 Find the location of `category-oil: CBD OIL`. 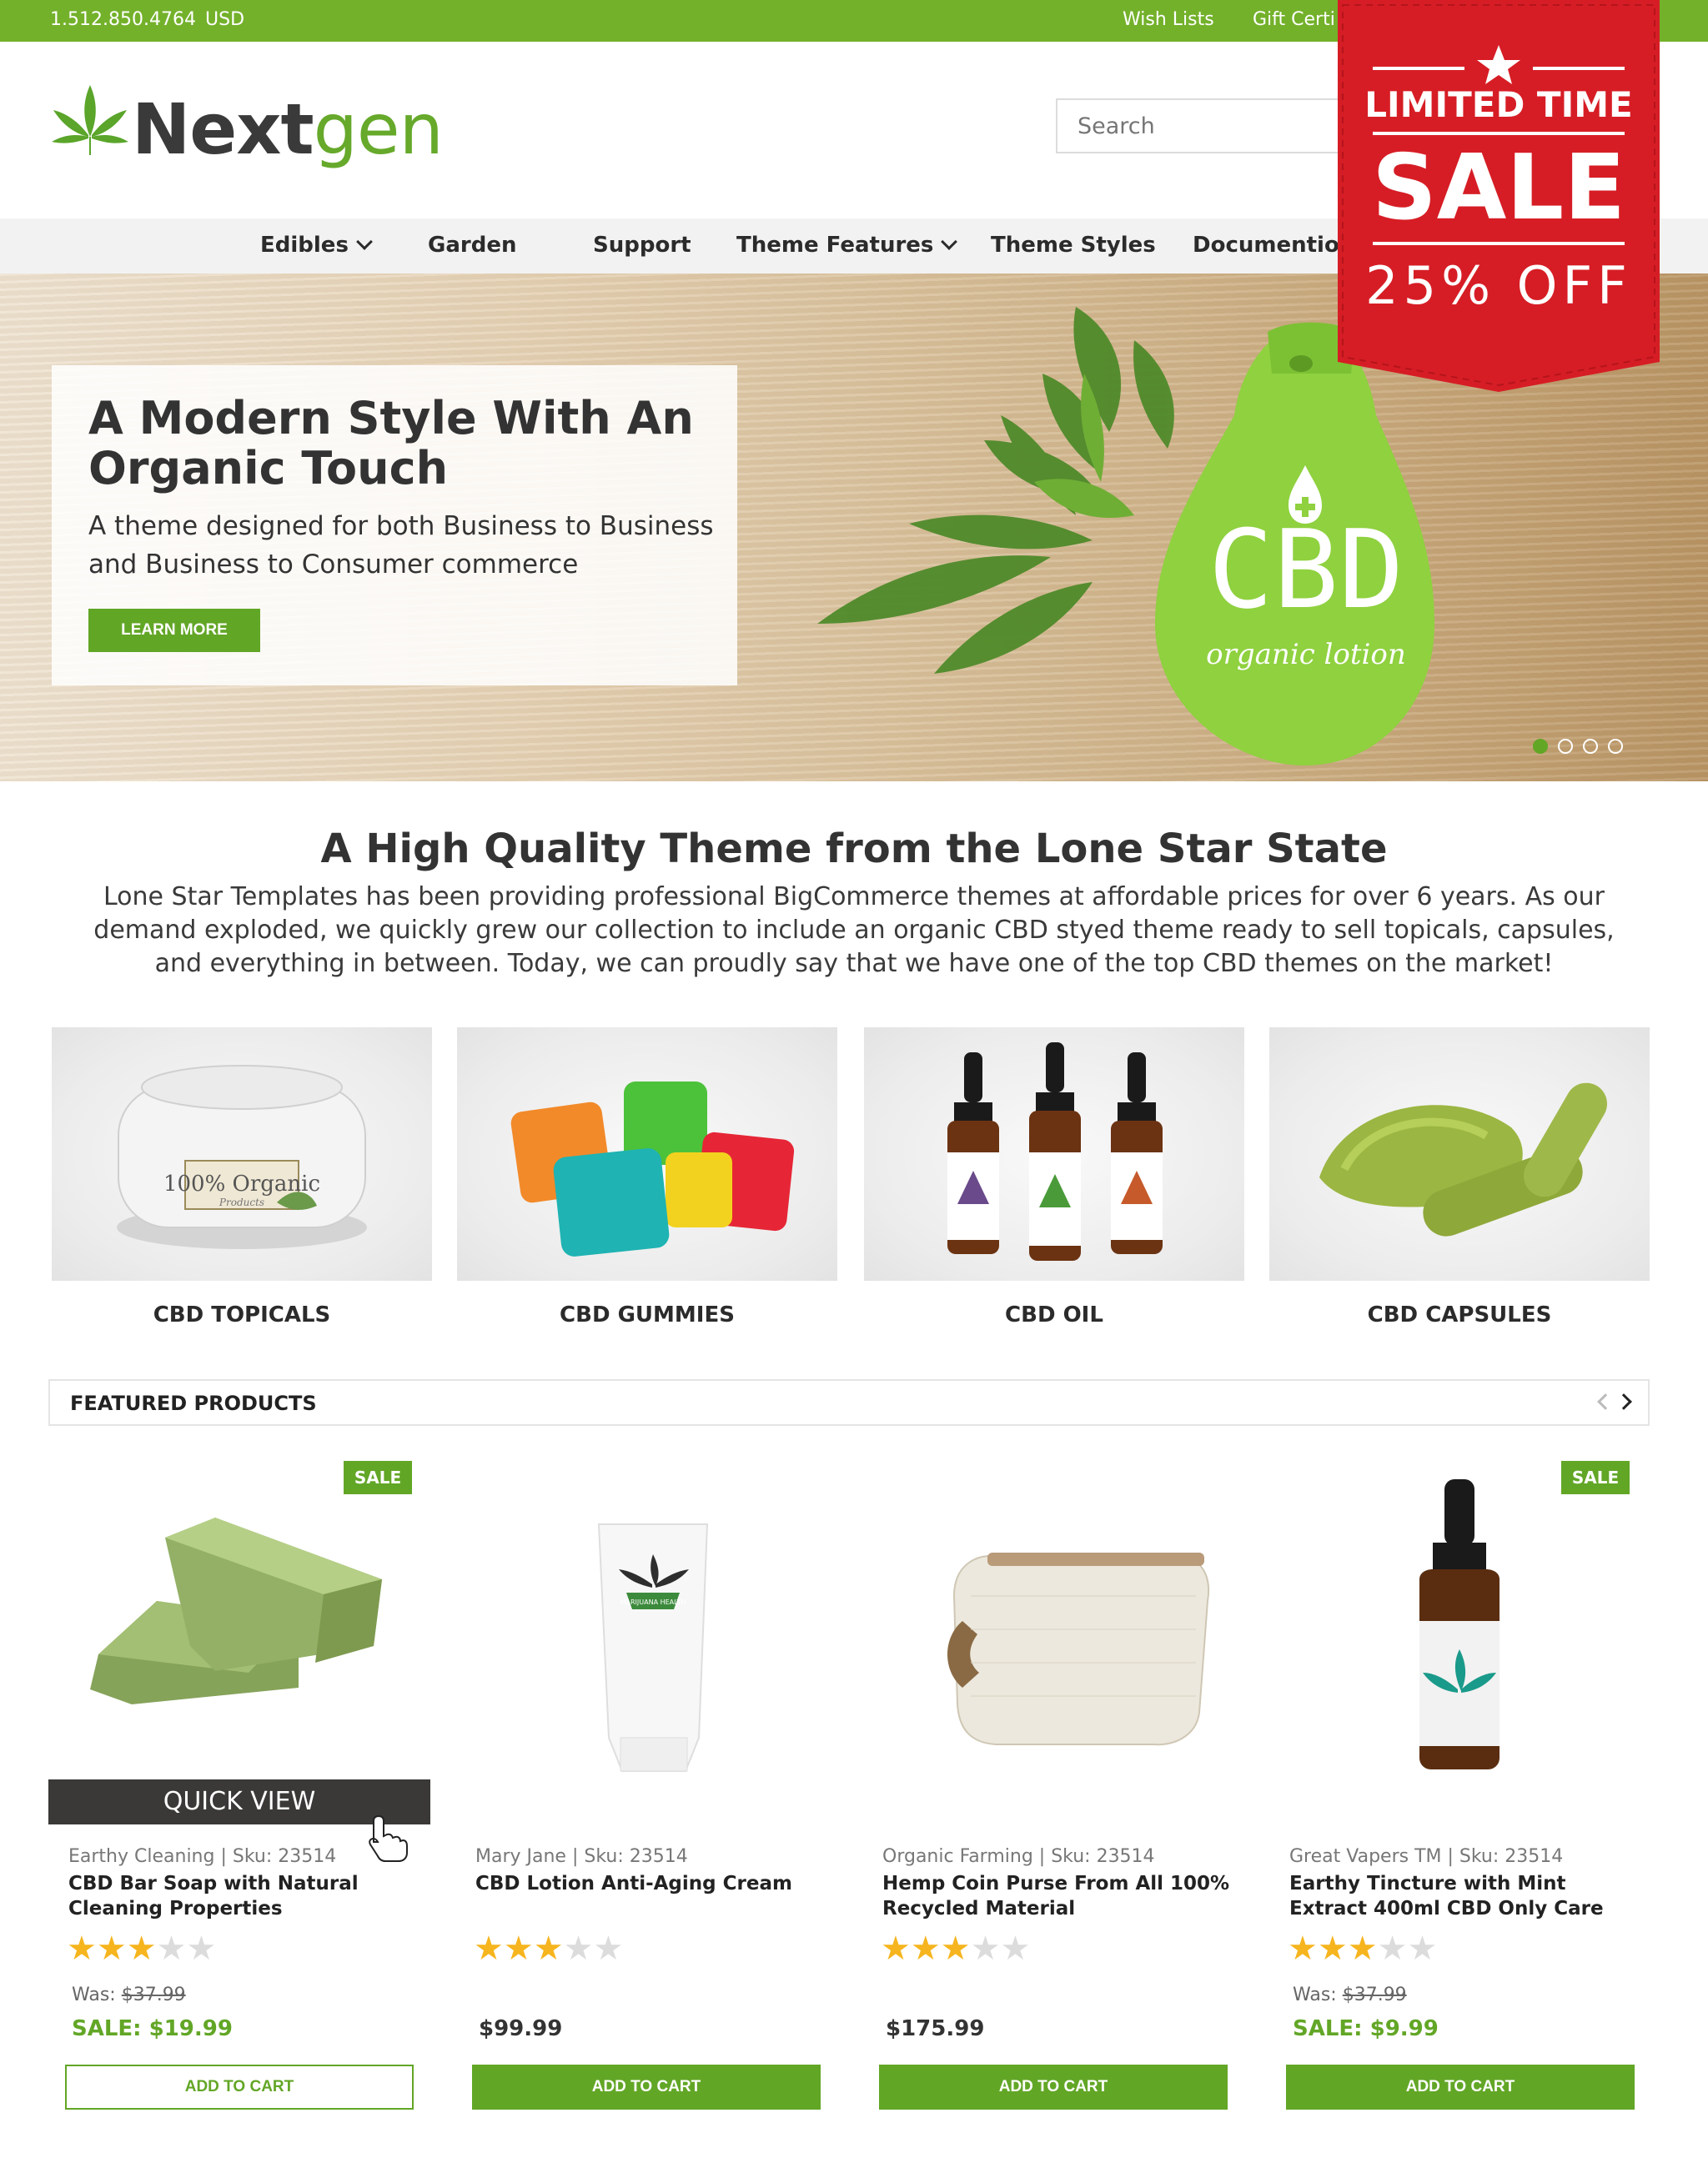

category-oil: CBD OIL is located at coordinates (1054, 1177).